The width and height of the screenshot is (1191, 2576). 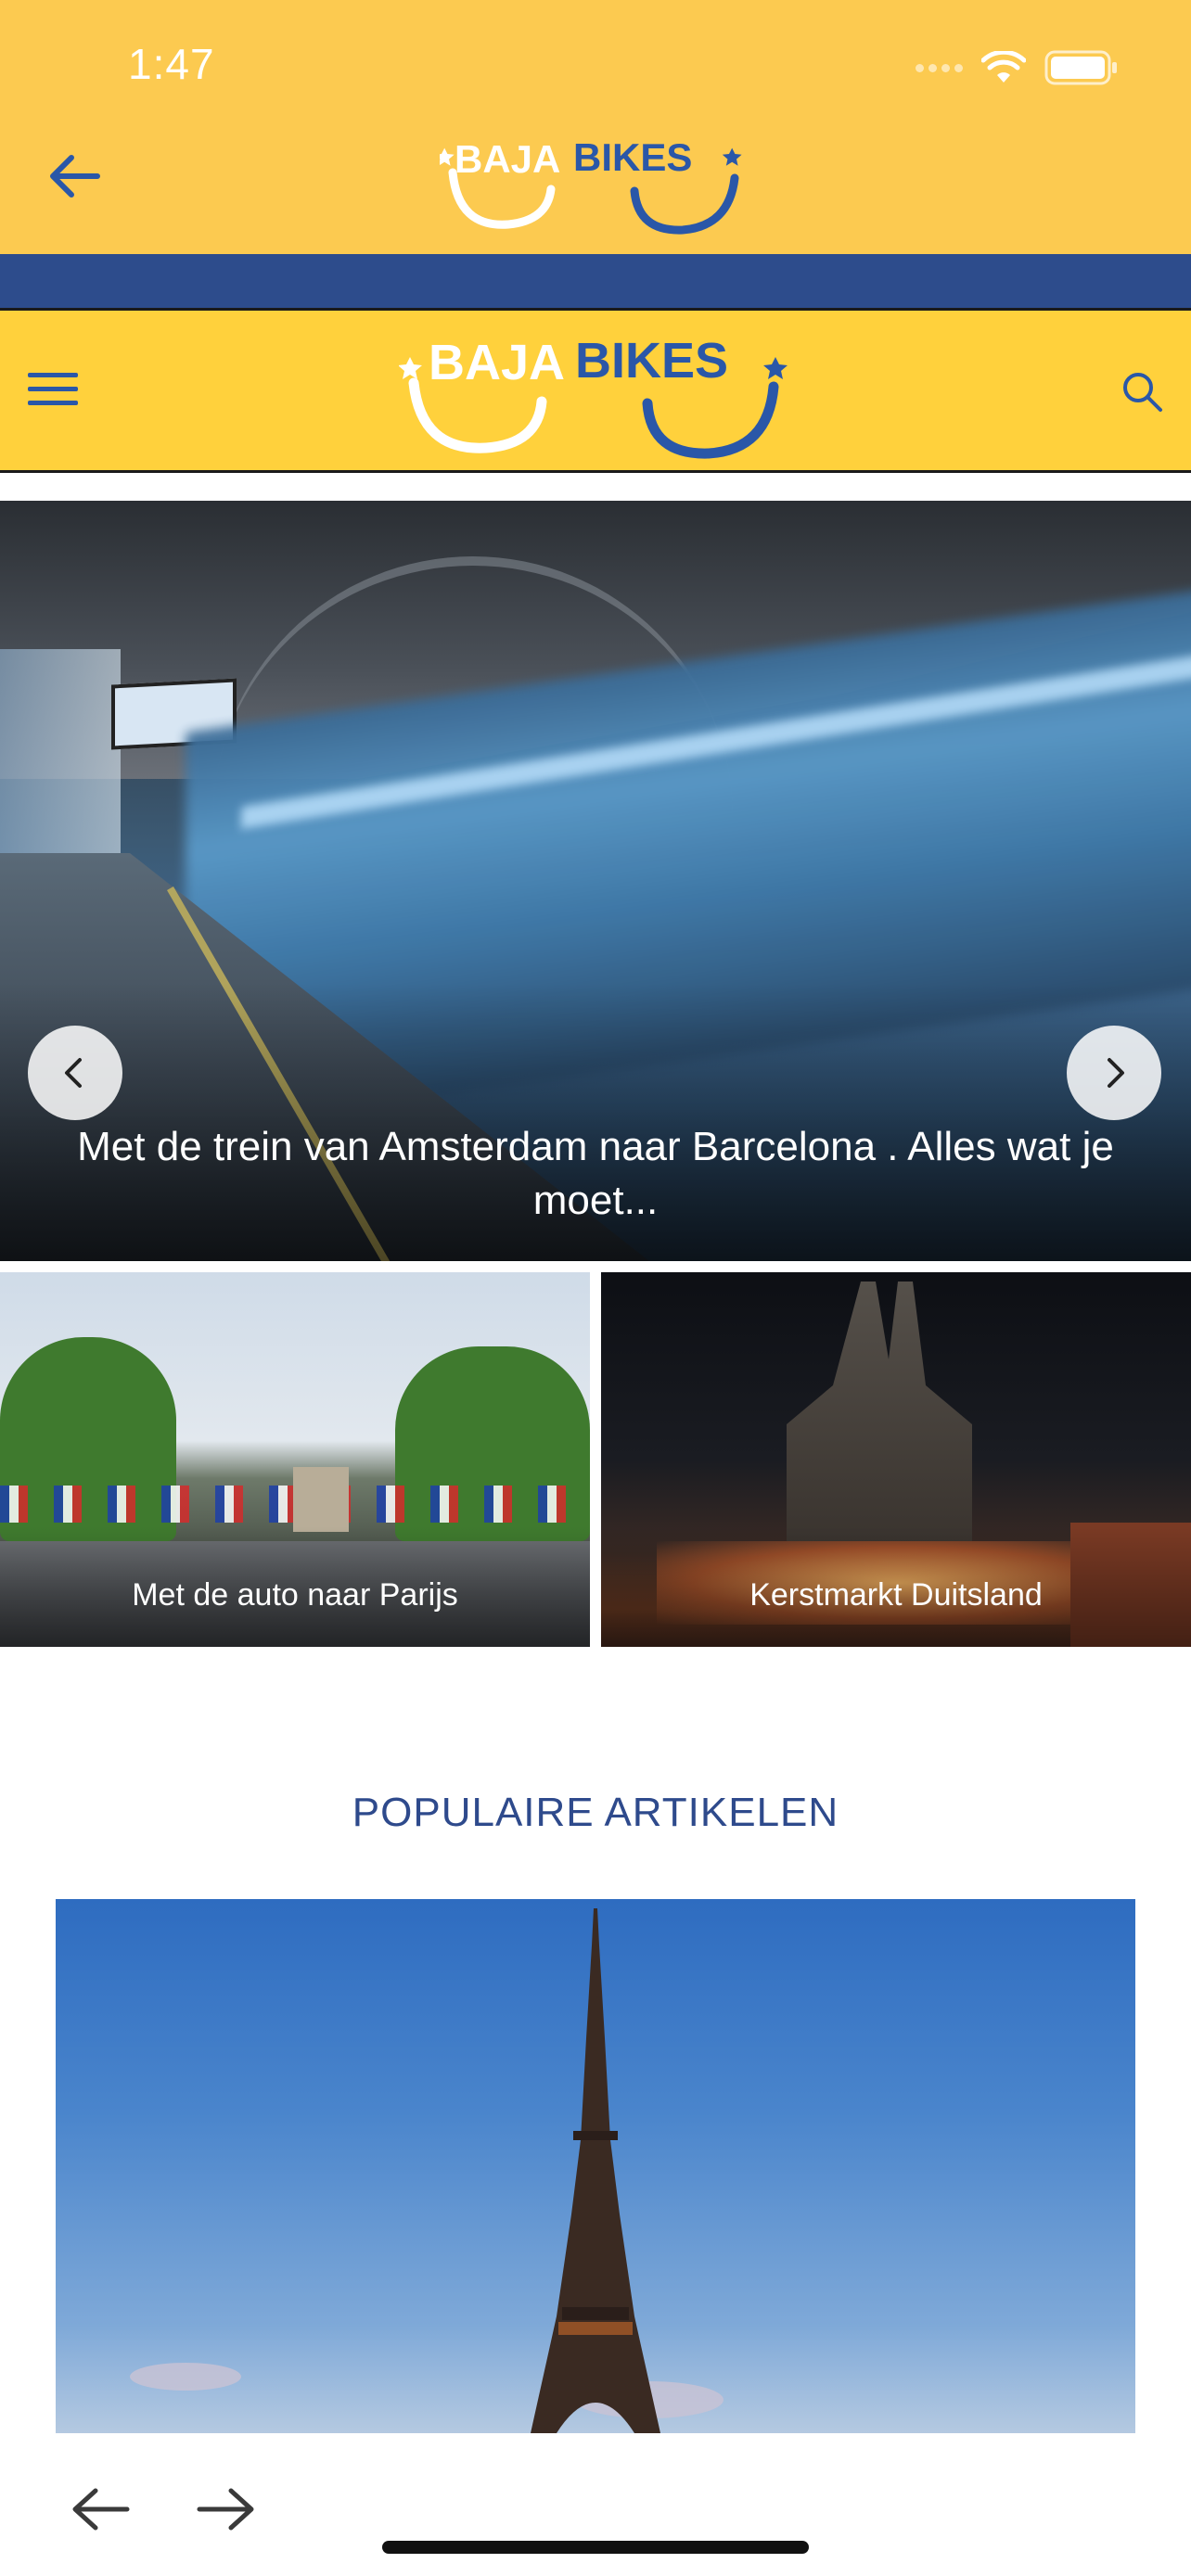 I want to click on search-icon, so click(x=1142, y=393).